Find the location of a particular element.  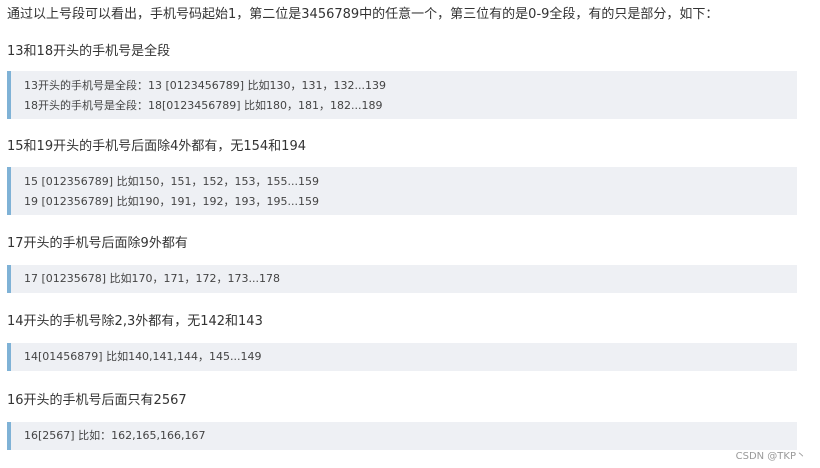

section-heading-17: 17开头的手机号后面除9外都有 is located at coordinates (97, 243).